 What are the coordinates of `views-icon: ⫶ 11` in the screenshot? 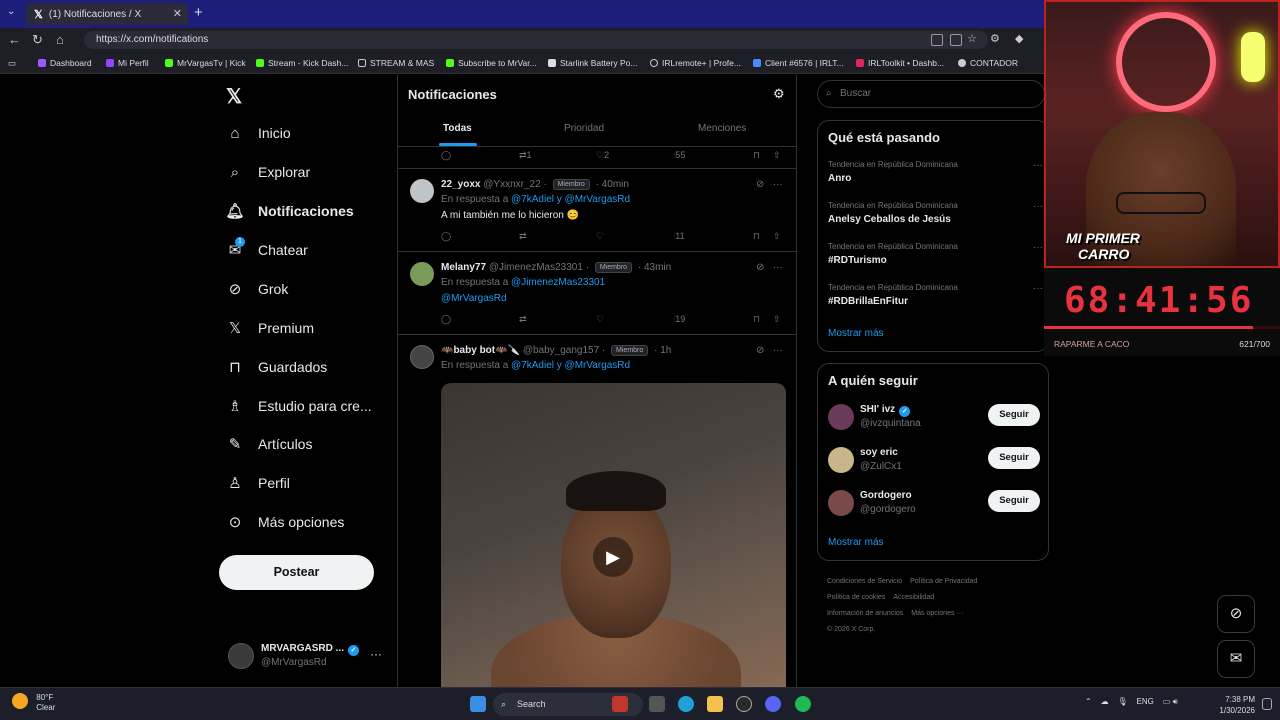 It's located at (679, 236).